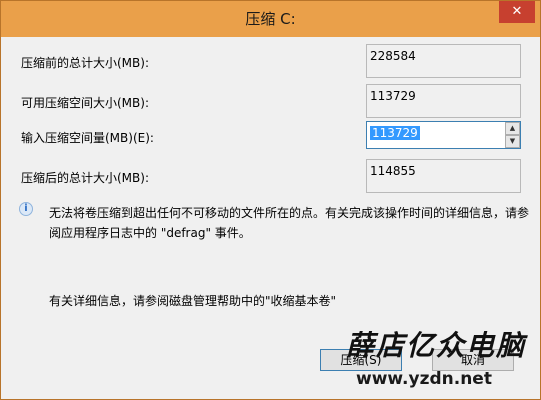 This screenshot has width=541, height=400. I want to click on dialog-title: 压缩 C:, so click(270, 19).